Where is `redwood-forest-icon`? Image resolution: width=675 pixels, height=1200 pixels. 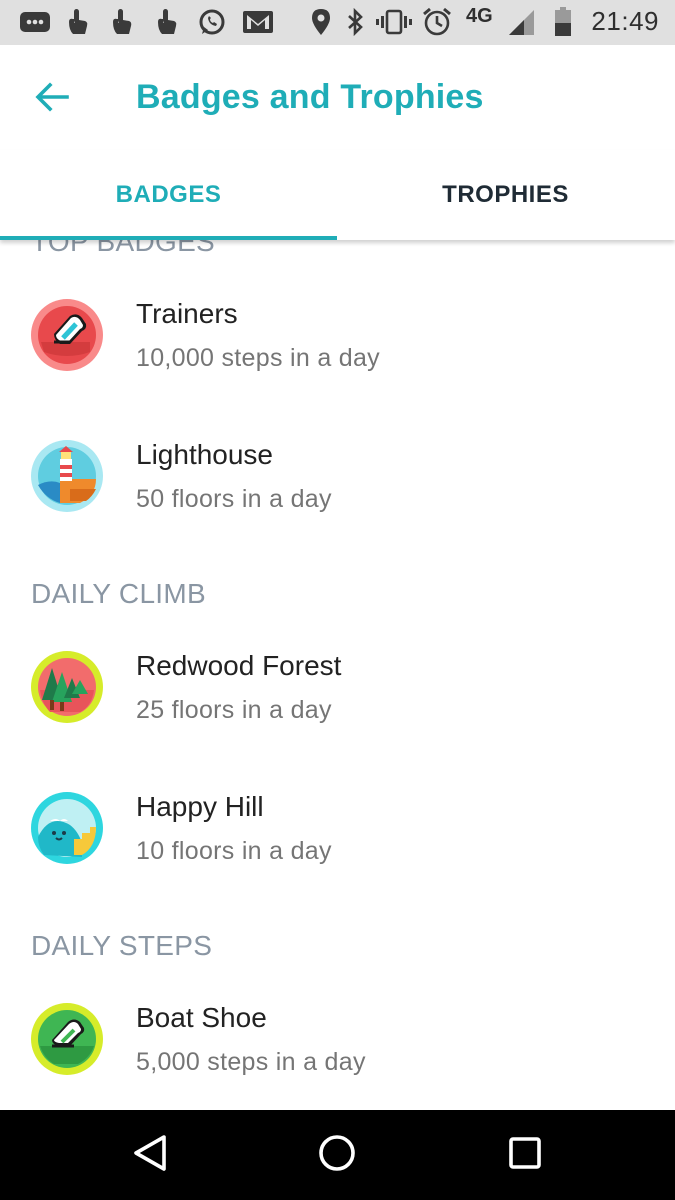 redwood-forest-icon is located at coordinates (67, 687).